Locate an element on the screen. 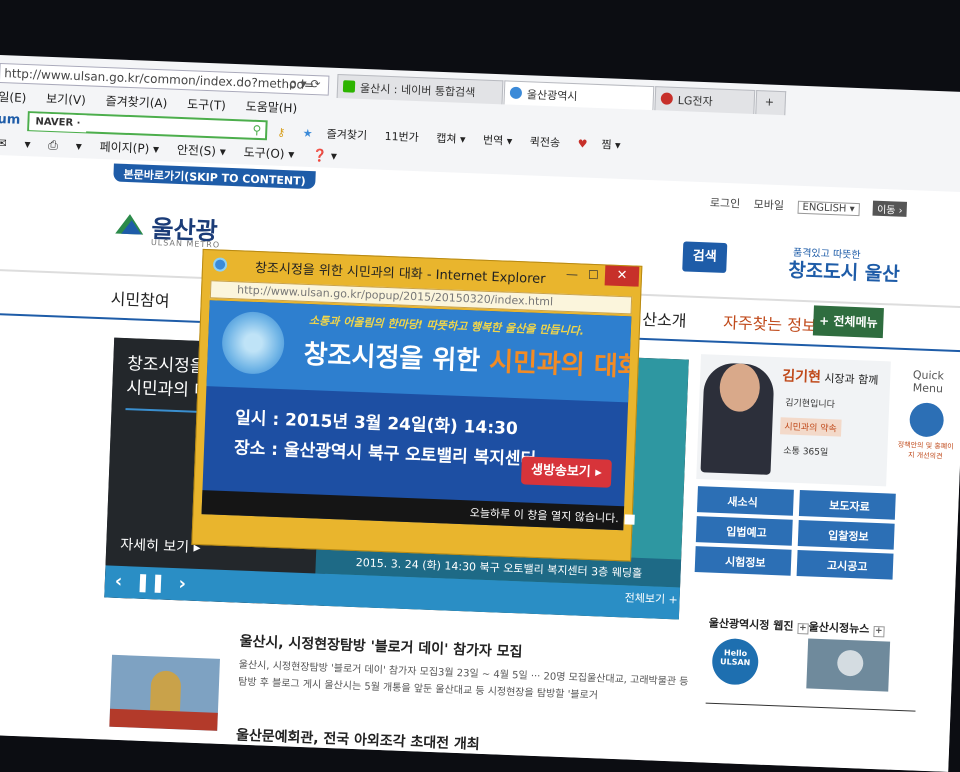  service-press: 보도자료 is located at coordinates (847, 505).